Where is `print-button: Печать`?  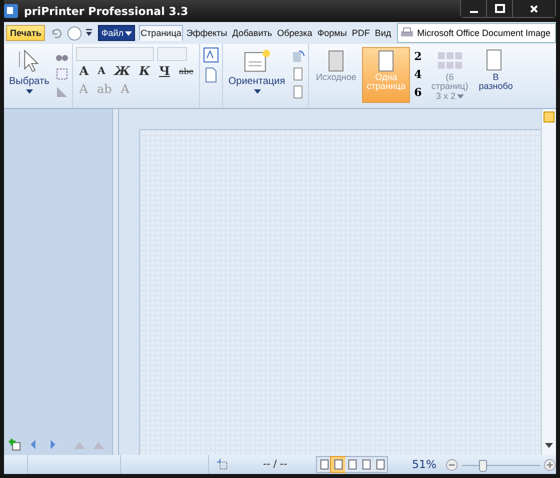
print-button: Печать is located at coordinates (26, 33).